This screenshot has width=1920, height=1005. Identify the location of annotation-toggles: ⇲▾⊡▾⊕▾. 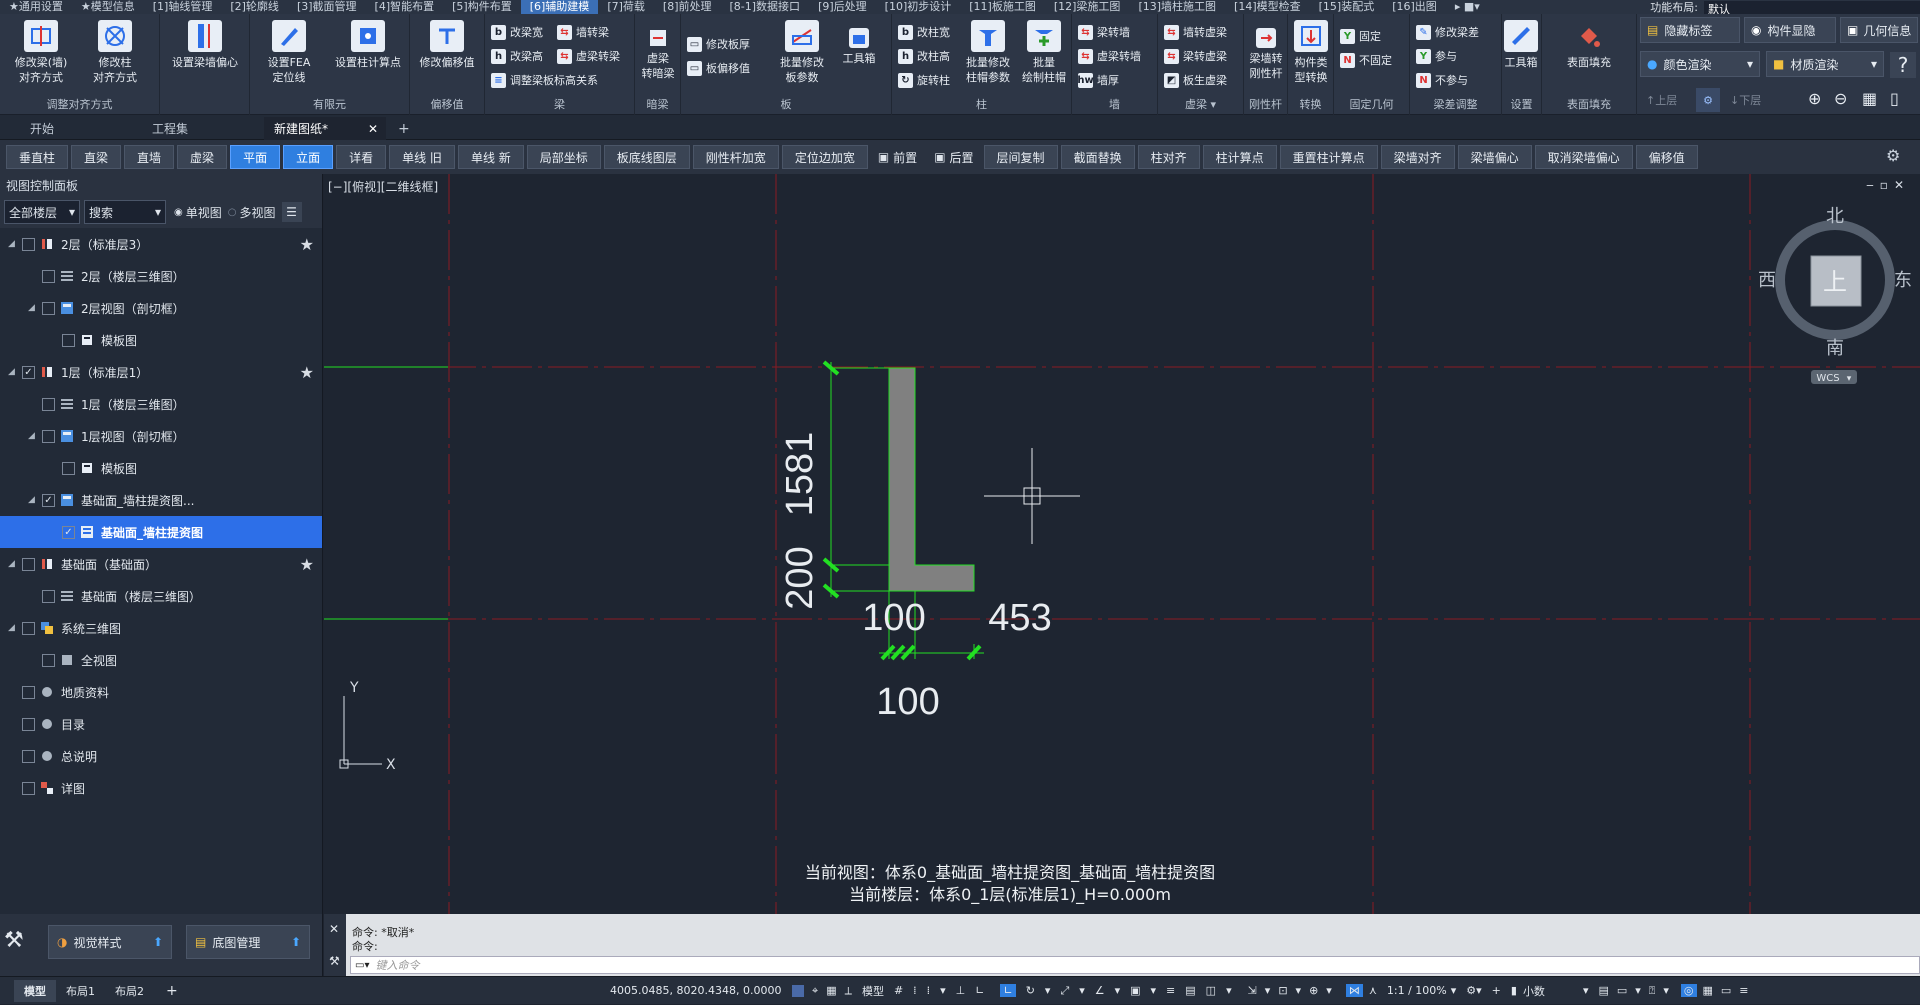
(1294, 990).